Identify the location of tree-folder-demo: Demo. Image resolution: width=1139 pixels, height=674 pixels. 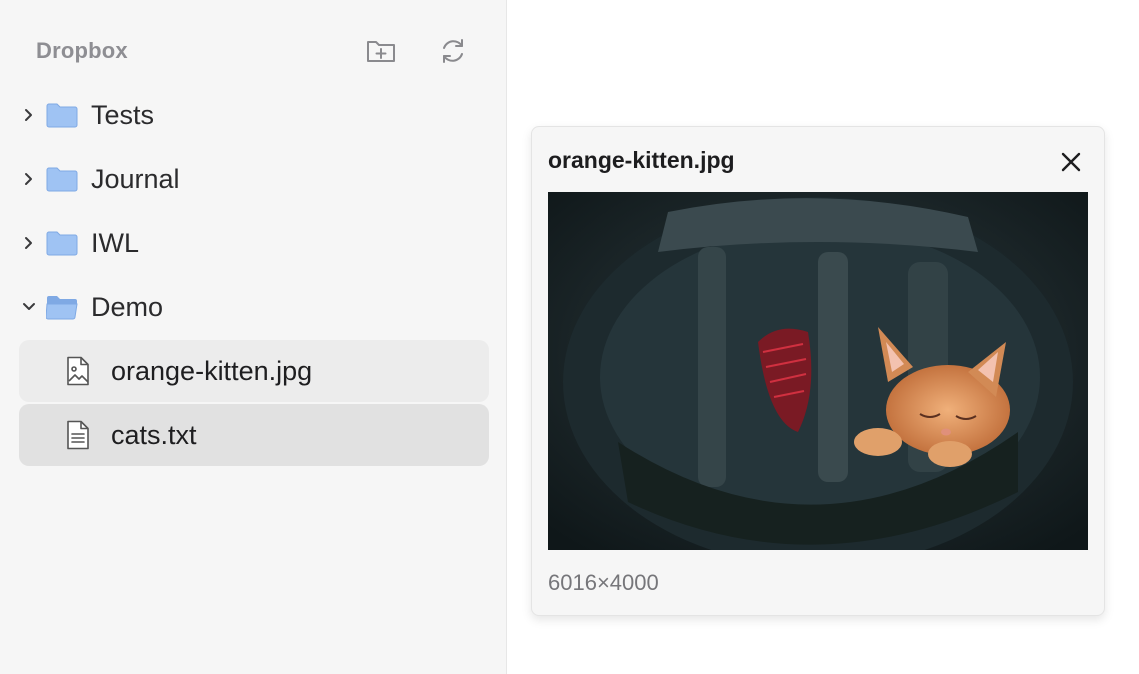
(254, 307).